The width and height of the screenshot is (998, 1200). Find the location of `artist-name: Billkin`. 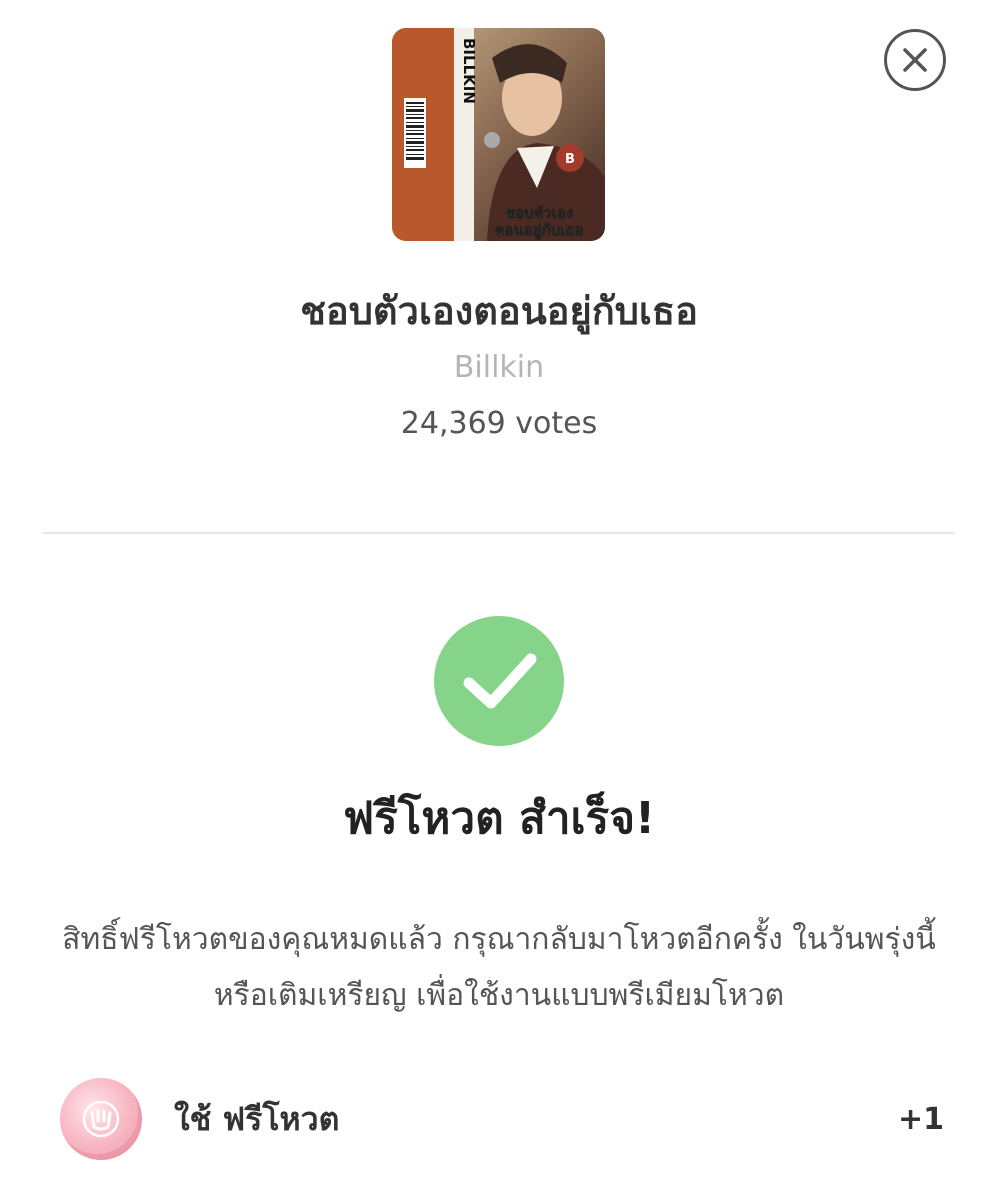

artist-name: Billkin is located at coordinates (499, 367).